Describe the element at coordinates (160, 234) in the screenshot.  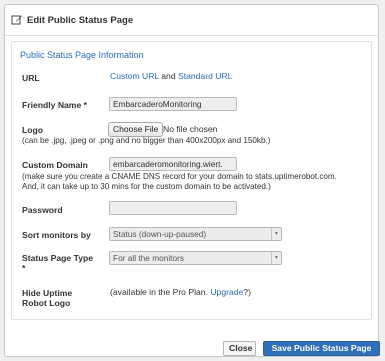
I see `sort-monitors-value: Status (down-up-paused)` at that location.